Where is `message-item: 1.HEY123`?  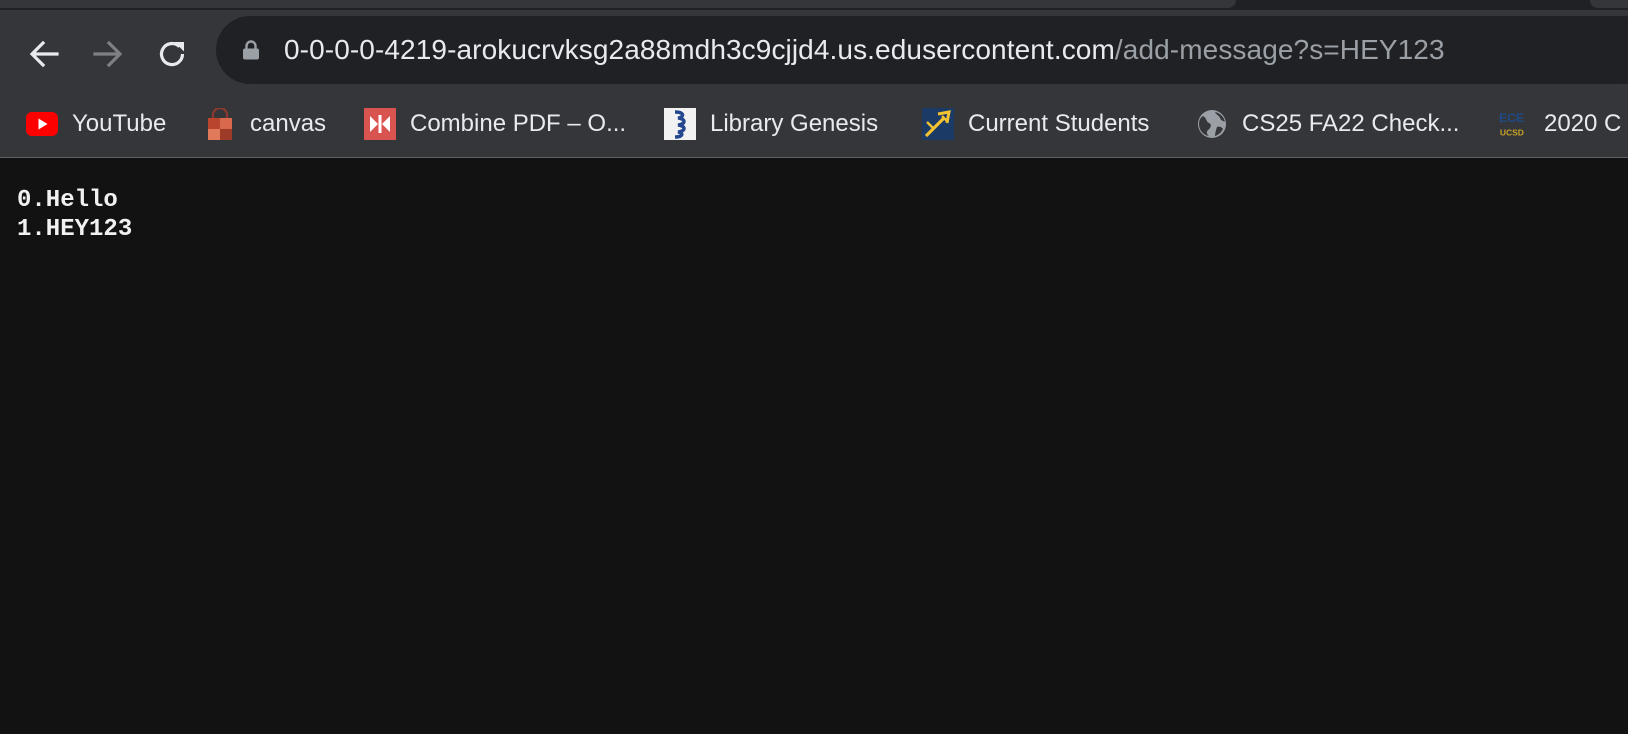 message-item: 1.HEY123 is located at coordinates (75, 229).